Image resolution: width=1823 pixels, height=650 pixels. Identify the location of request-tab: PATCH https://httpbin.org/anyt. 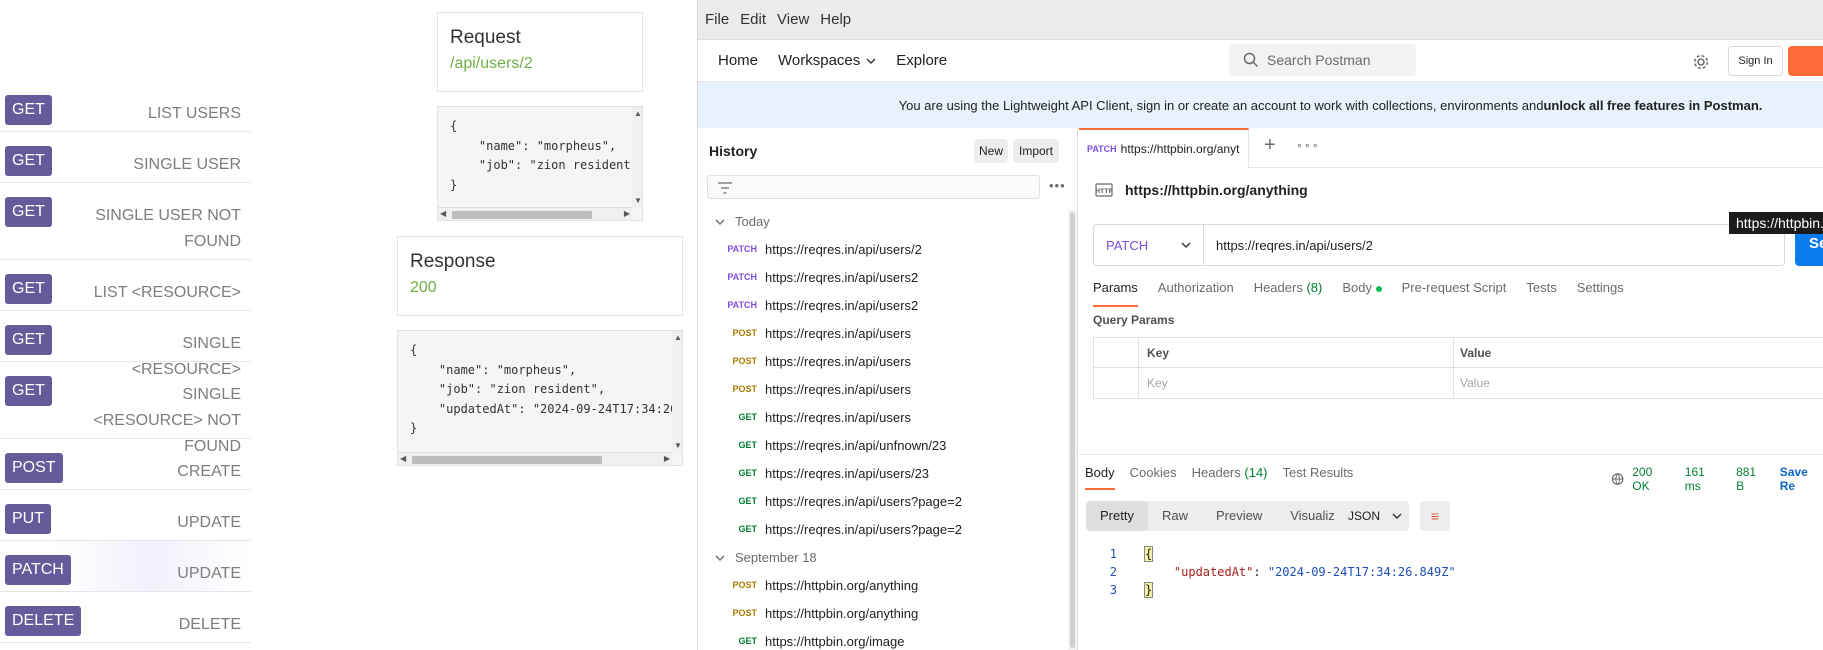
(1164, 148).